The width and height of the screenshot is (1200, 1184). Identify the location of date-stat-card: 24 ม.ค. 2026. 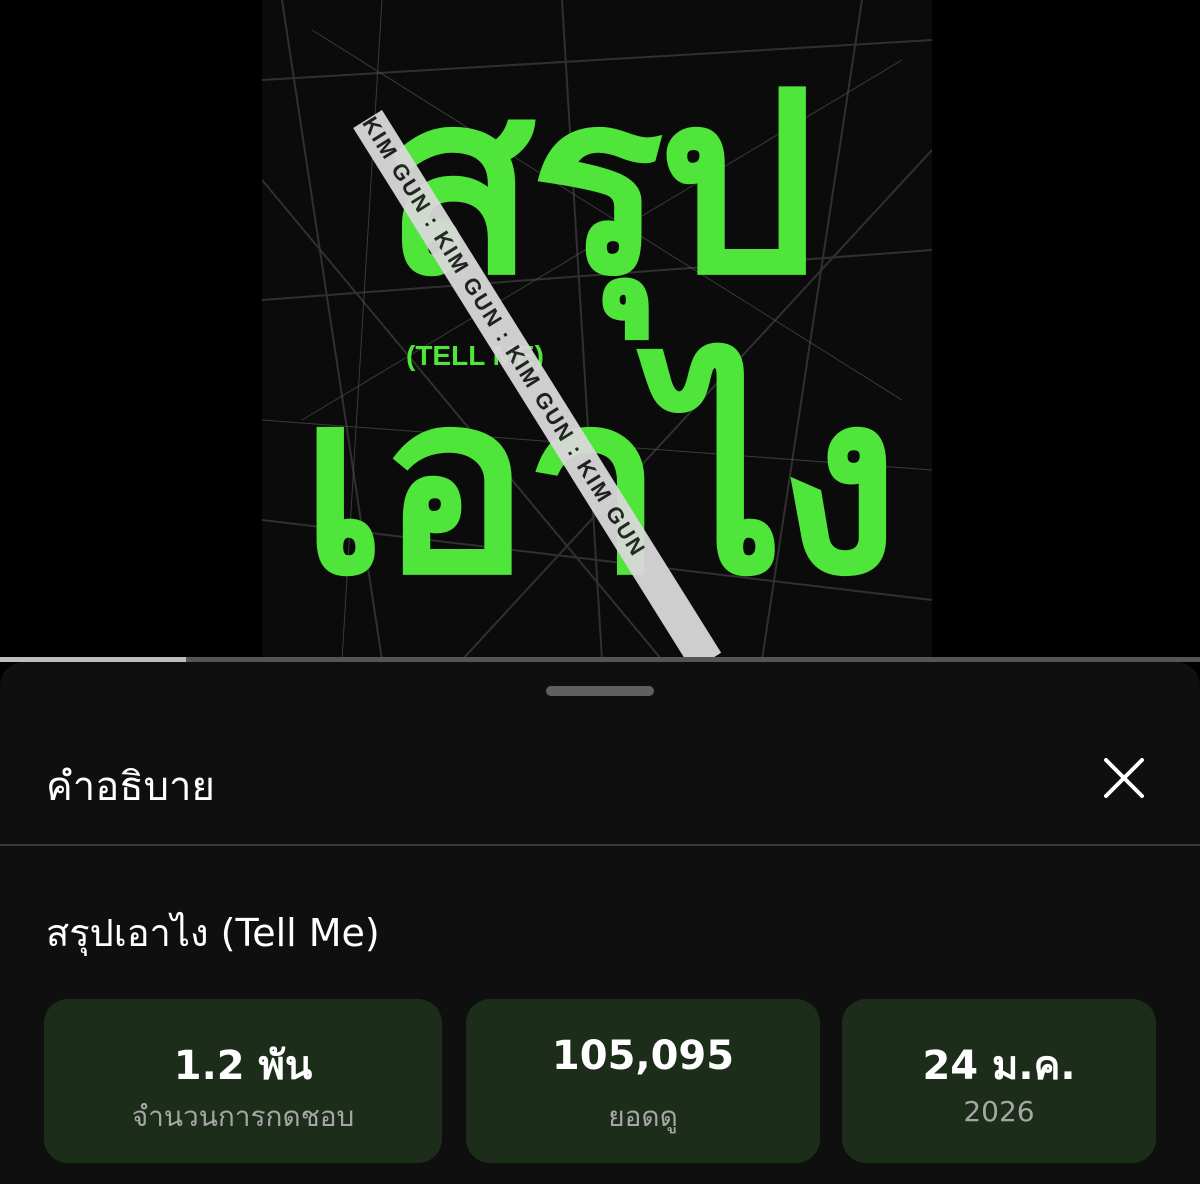
(999, 1081).